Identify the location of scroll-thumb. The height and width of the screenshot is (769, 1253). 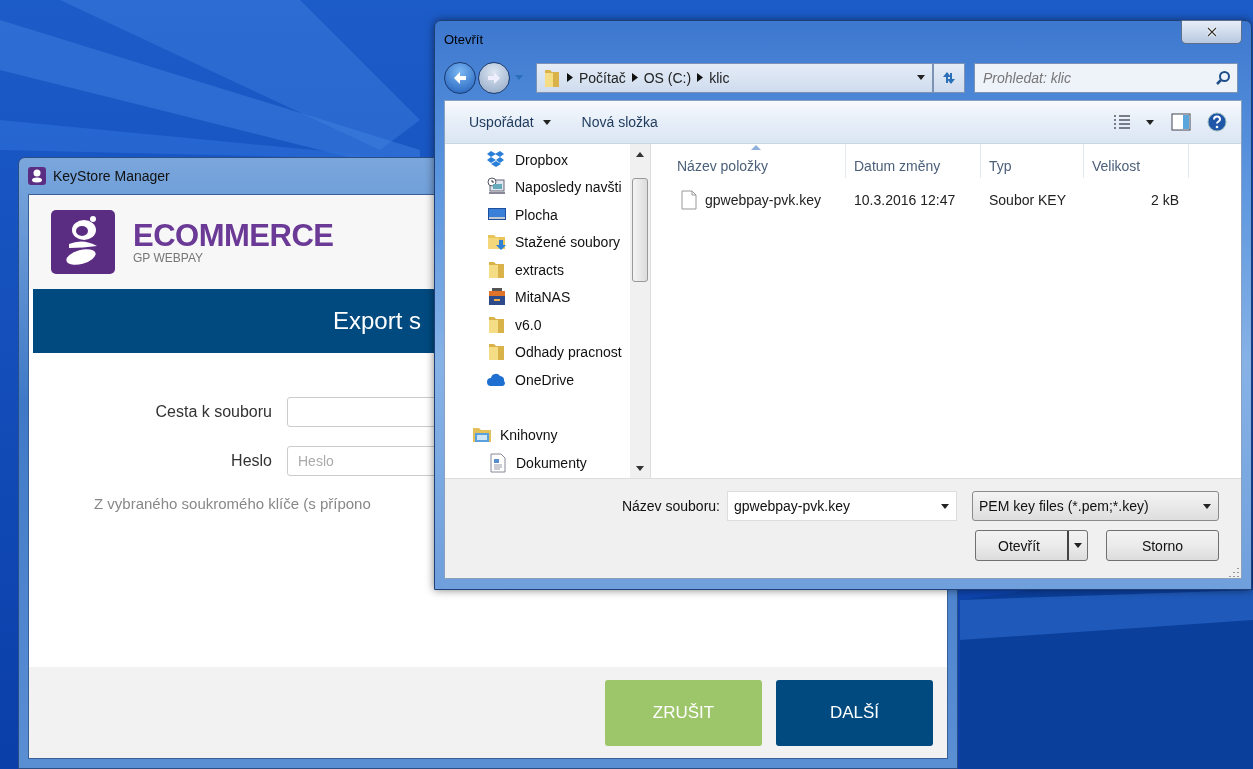
(640, 230).